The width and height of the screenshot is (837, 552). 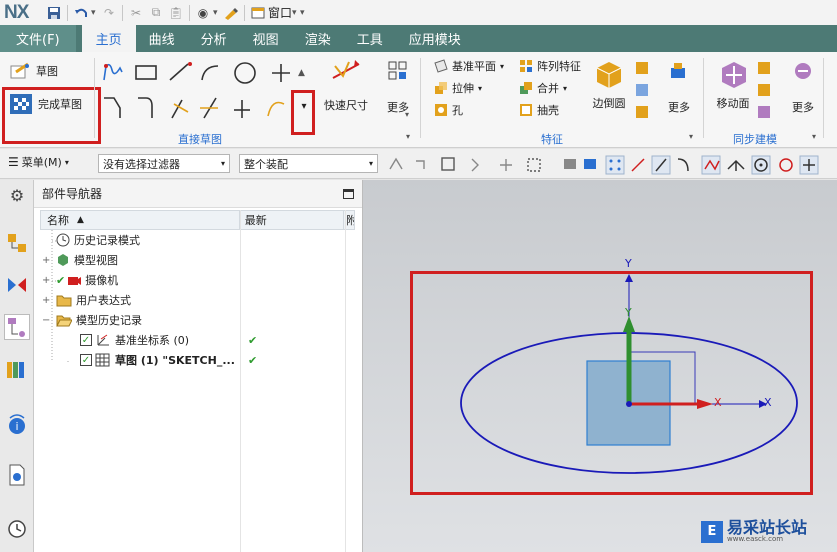 What do you see at coordinates (38, 162) in the screenshot?
I see `menu-button: ☰ 菜单(M) ▾` at bounding box center [38, 162].